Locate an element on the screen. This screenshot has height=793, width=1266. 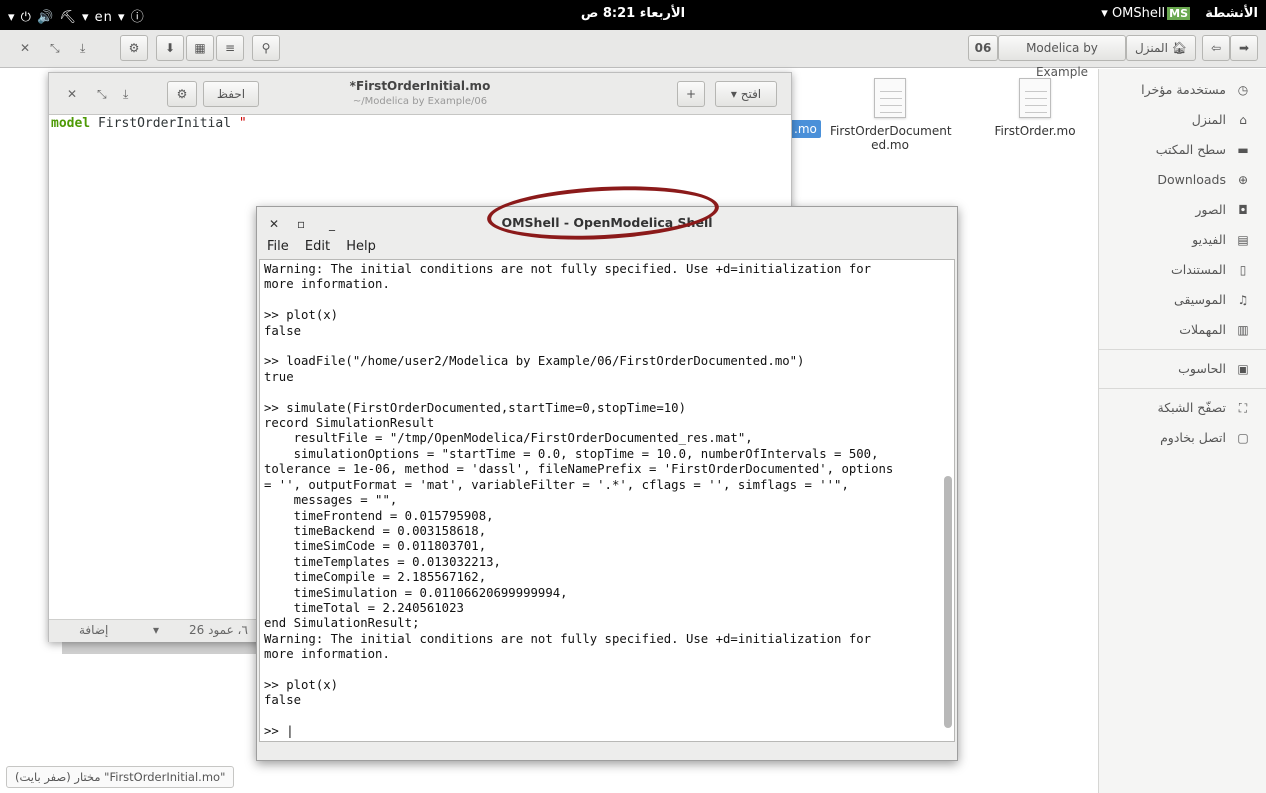
file-item: FirstOrderDocument ed.mo is located at coordinates (891, 115).